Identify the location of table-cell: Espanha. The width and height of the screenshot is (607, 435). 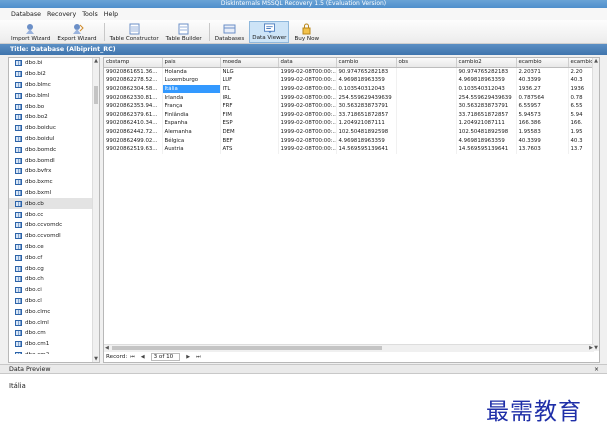
(191, 123).